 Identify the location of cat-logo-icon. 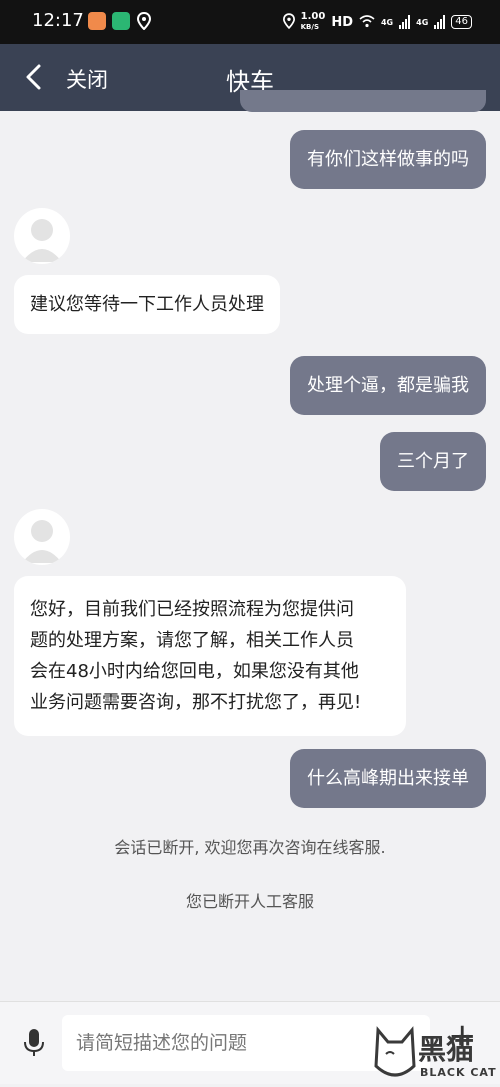
(395, 1051).